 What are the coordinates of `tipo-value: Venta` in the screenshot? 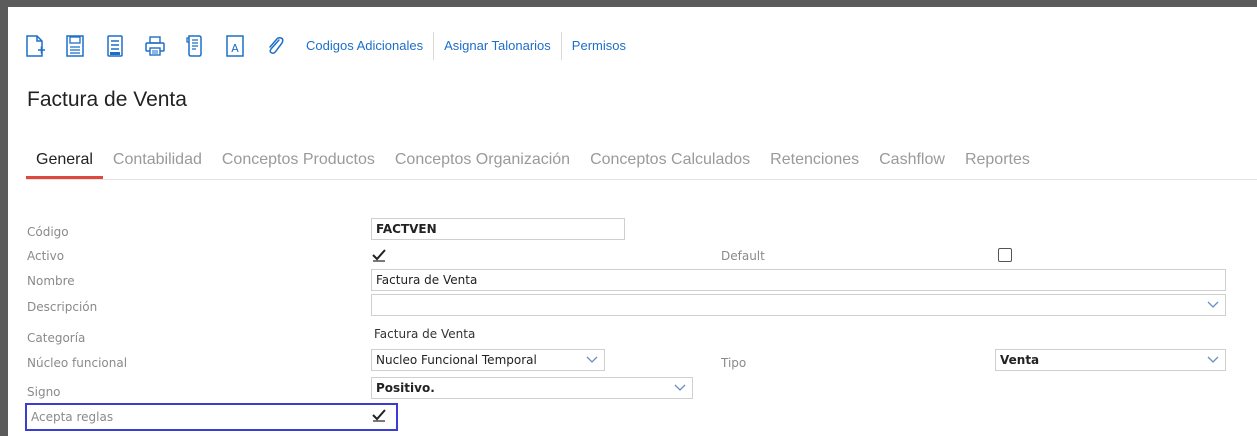 It's located at (1020, 360).